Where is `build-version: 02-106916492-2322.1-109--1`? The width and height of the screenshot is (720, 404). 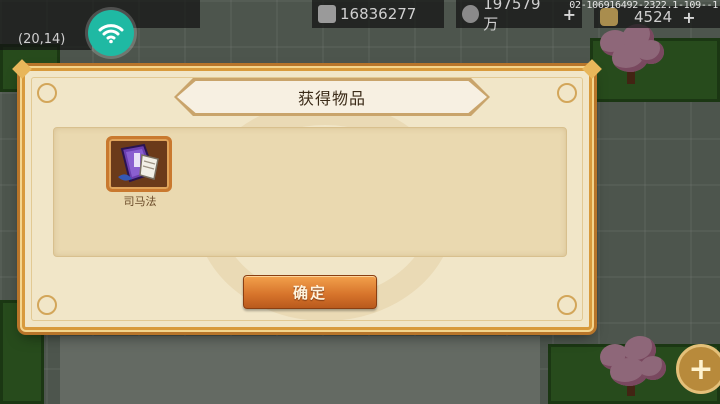 build-version: 02-106916492-2322.1-109--1 is located at coordinates (643, 5).